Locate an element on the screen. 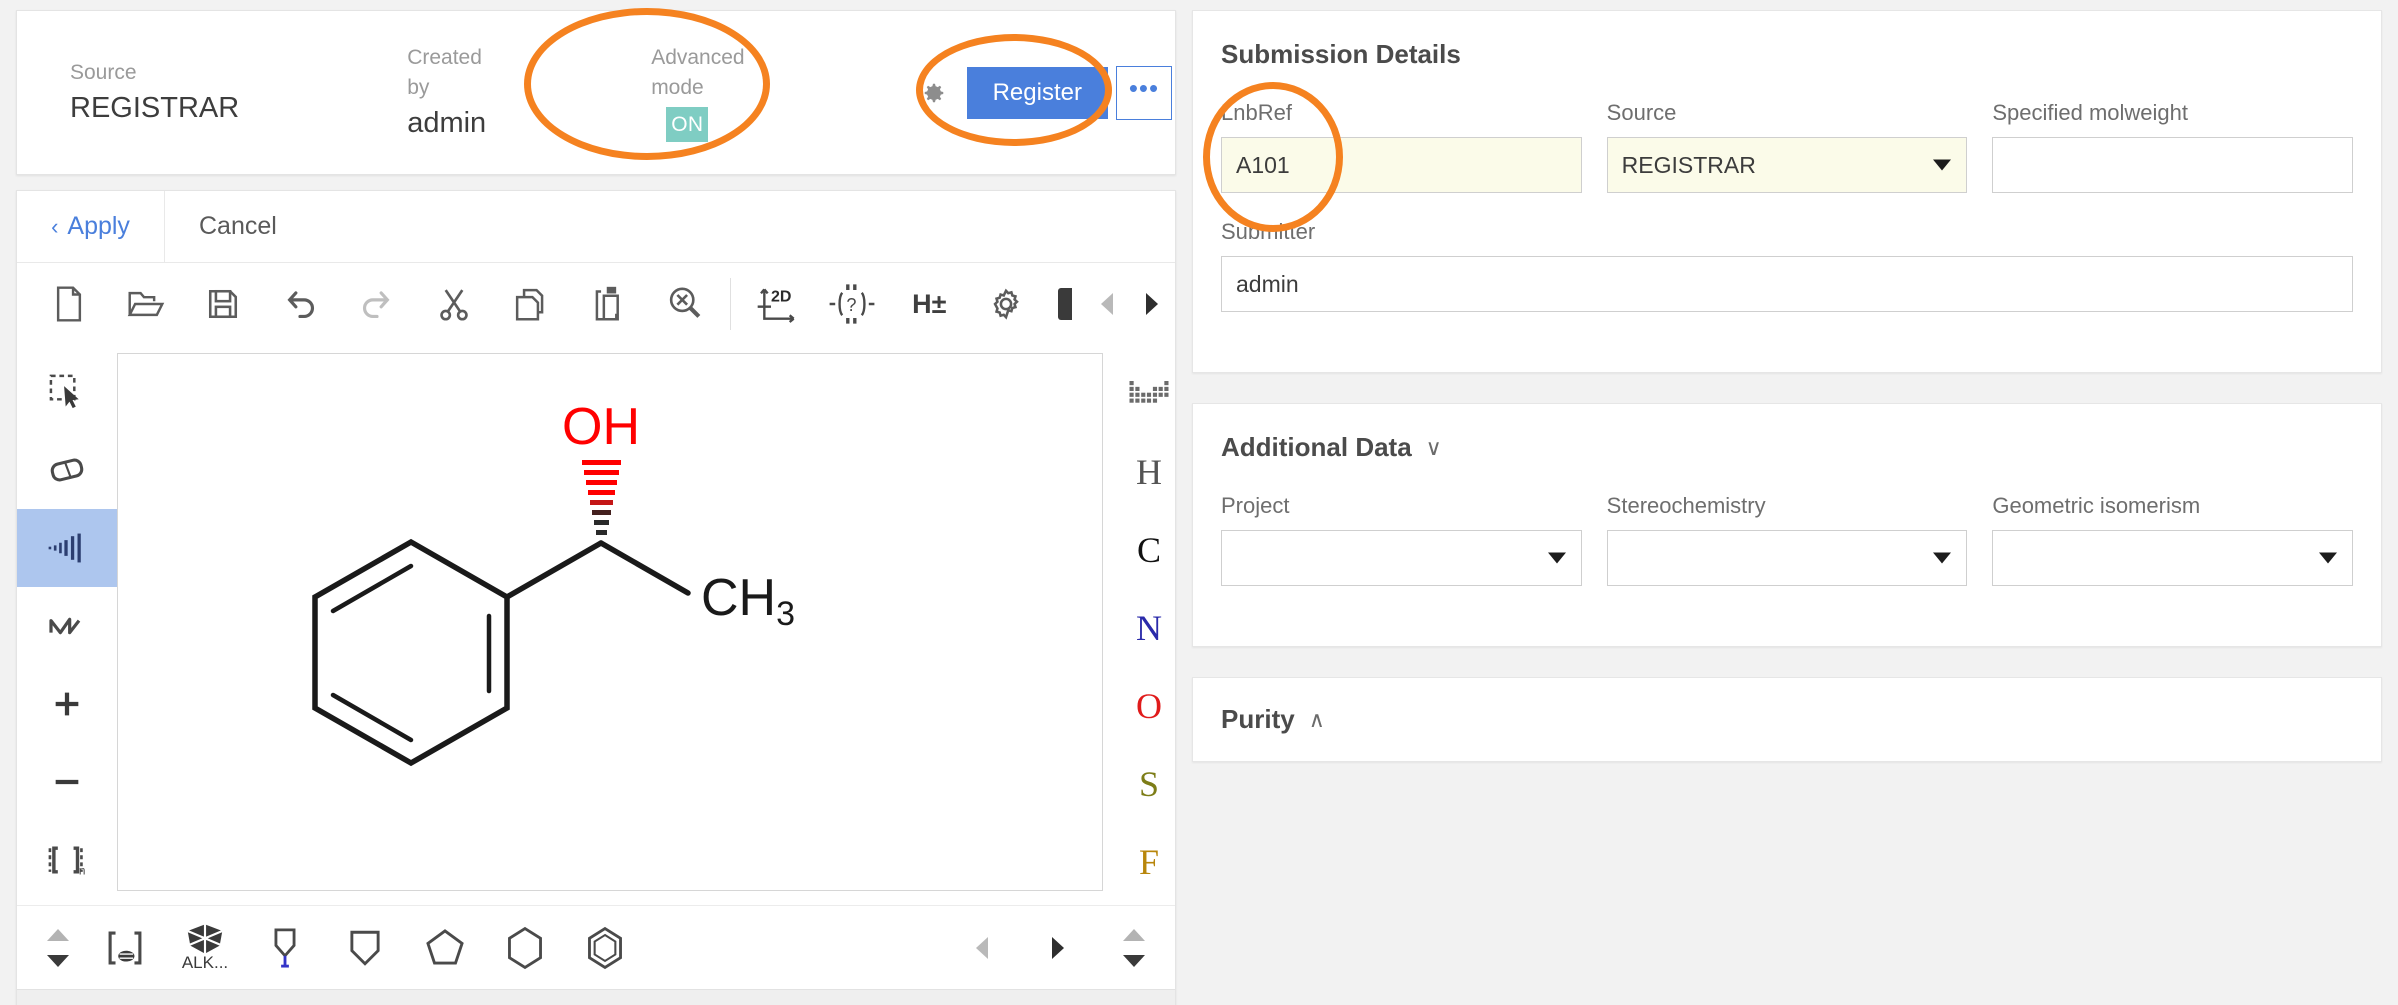 The width and height of the screenshot is (2398, 1005). custom-template-icon is located at coordinates (125, 948).